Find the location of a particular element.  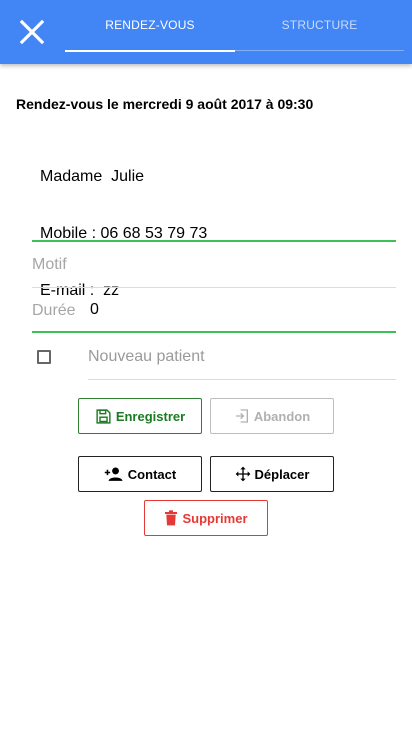

move-label: Déplacer is located at coordinates (282, 474).